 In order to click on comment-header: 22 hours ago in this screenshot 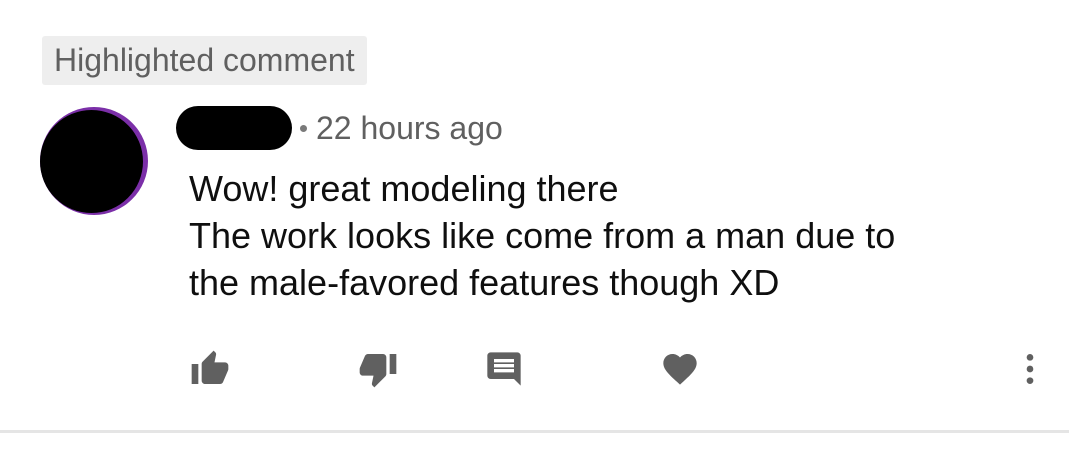, I will do `click(339, 128)`.